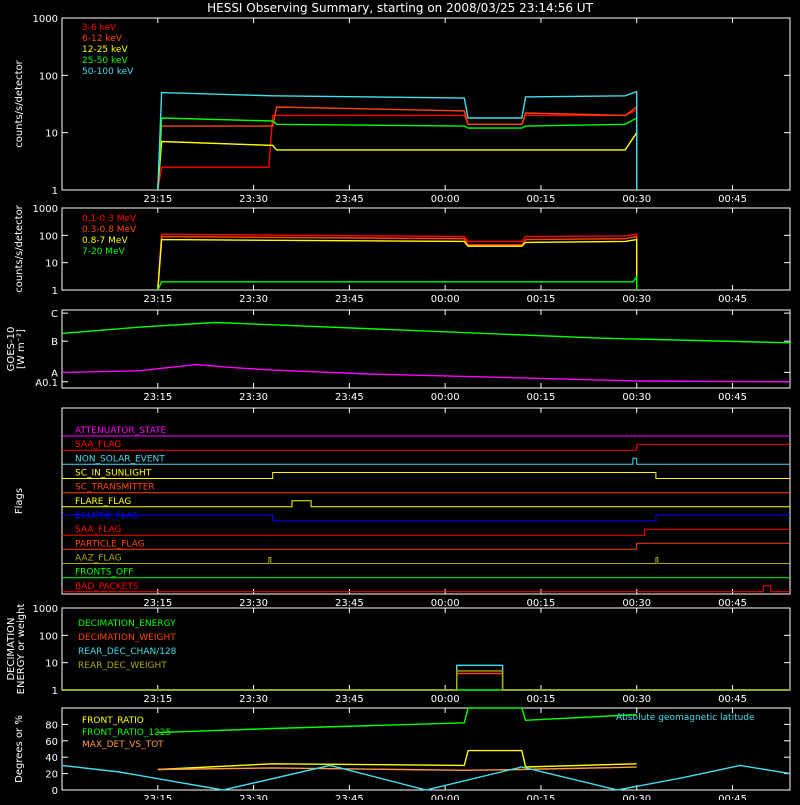  Describe the element at coordinates (51, 758) in the screenshot. I see `y-tick-label: 40` at that location.